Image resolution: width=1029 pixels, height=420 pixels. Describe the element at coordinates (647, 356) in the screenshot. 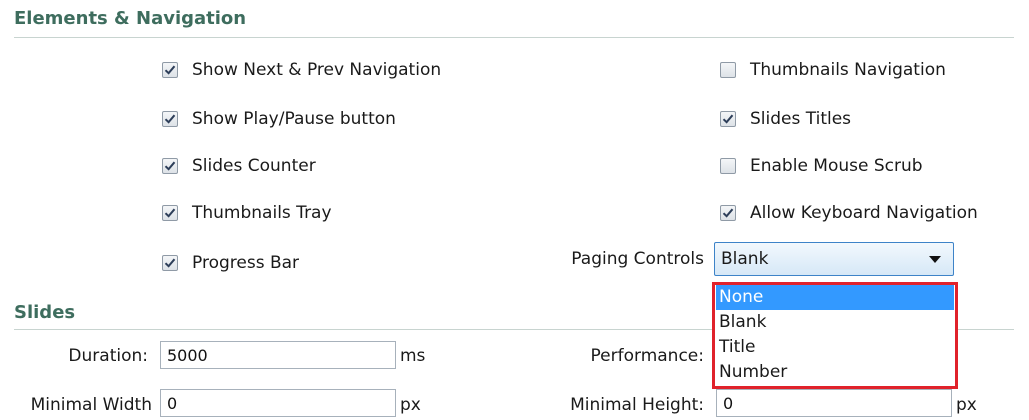

I see `performance-label: Performance:` at that location.